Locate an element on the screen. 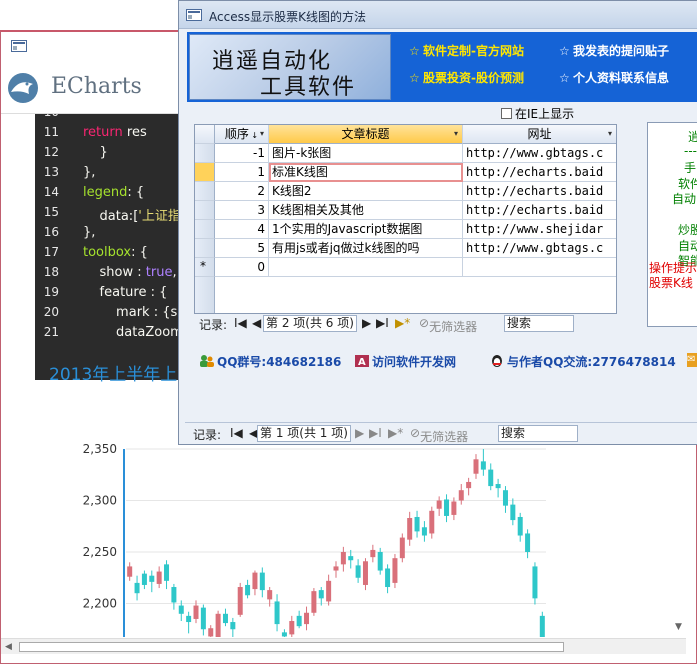 This screenshot has height=664, width=697. cell-url is located at coordinates (539, 267).